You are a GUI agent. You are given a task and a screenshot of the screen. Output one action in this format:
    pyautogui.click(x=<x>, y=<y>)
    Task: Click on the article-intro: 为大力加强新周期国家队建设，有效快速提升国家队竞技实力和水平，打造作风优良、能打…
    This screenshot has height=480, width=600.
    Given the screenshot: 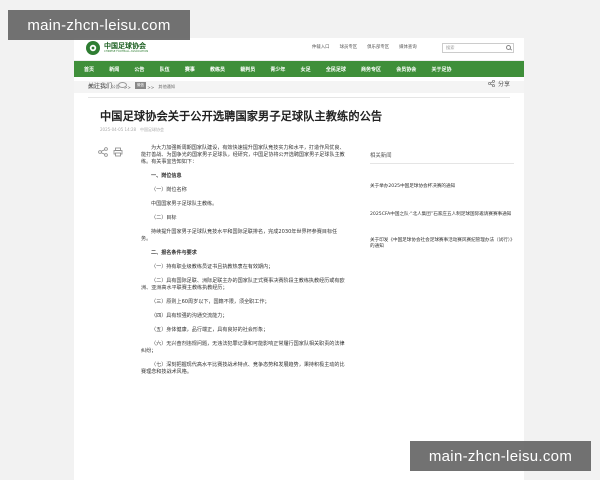 What is the action you would take?
    pyautogui.click(x=243, y=155)
    